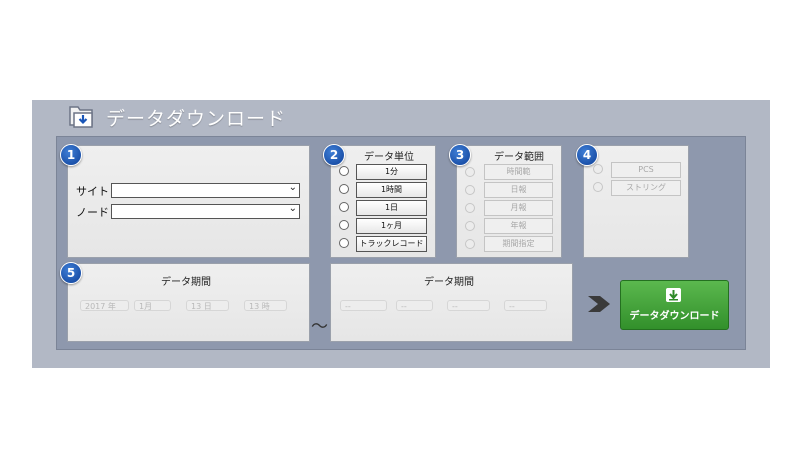 The image size is (800, 470). I want to click on unit-radio-1min, so click(344, 171).